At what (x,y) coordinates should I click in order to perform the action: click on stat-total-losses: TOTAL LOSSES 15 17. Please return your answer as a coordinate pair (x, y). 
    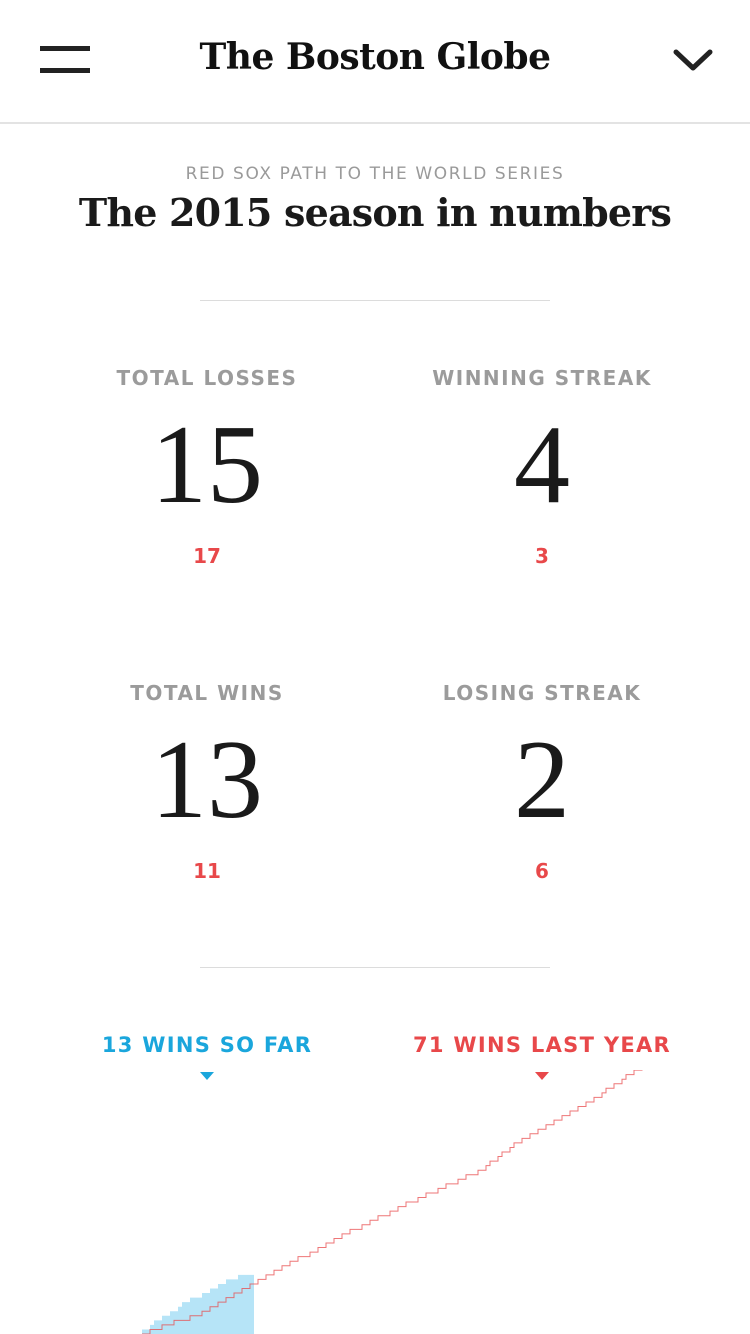
    Looking at the image, I should click on (207, 466).